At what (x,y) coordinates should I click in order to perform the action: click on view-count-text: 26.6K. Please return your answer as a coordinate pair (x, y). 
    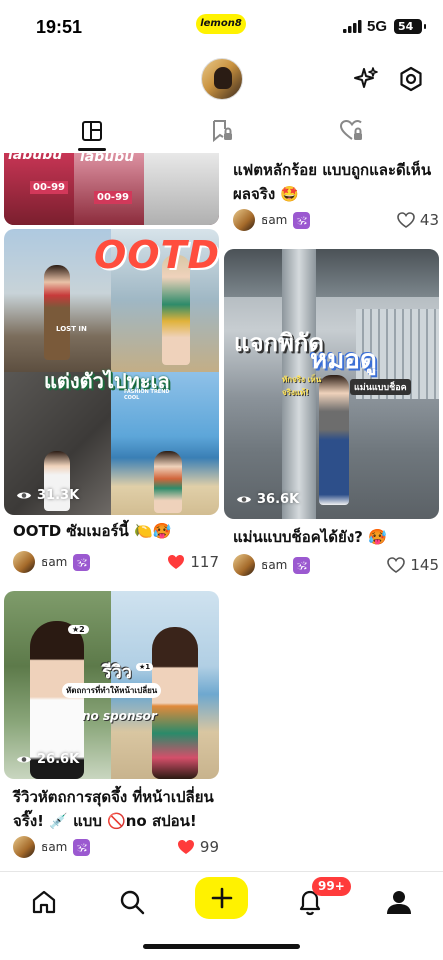
    Looking at the image, I should click on (58, 759).